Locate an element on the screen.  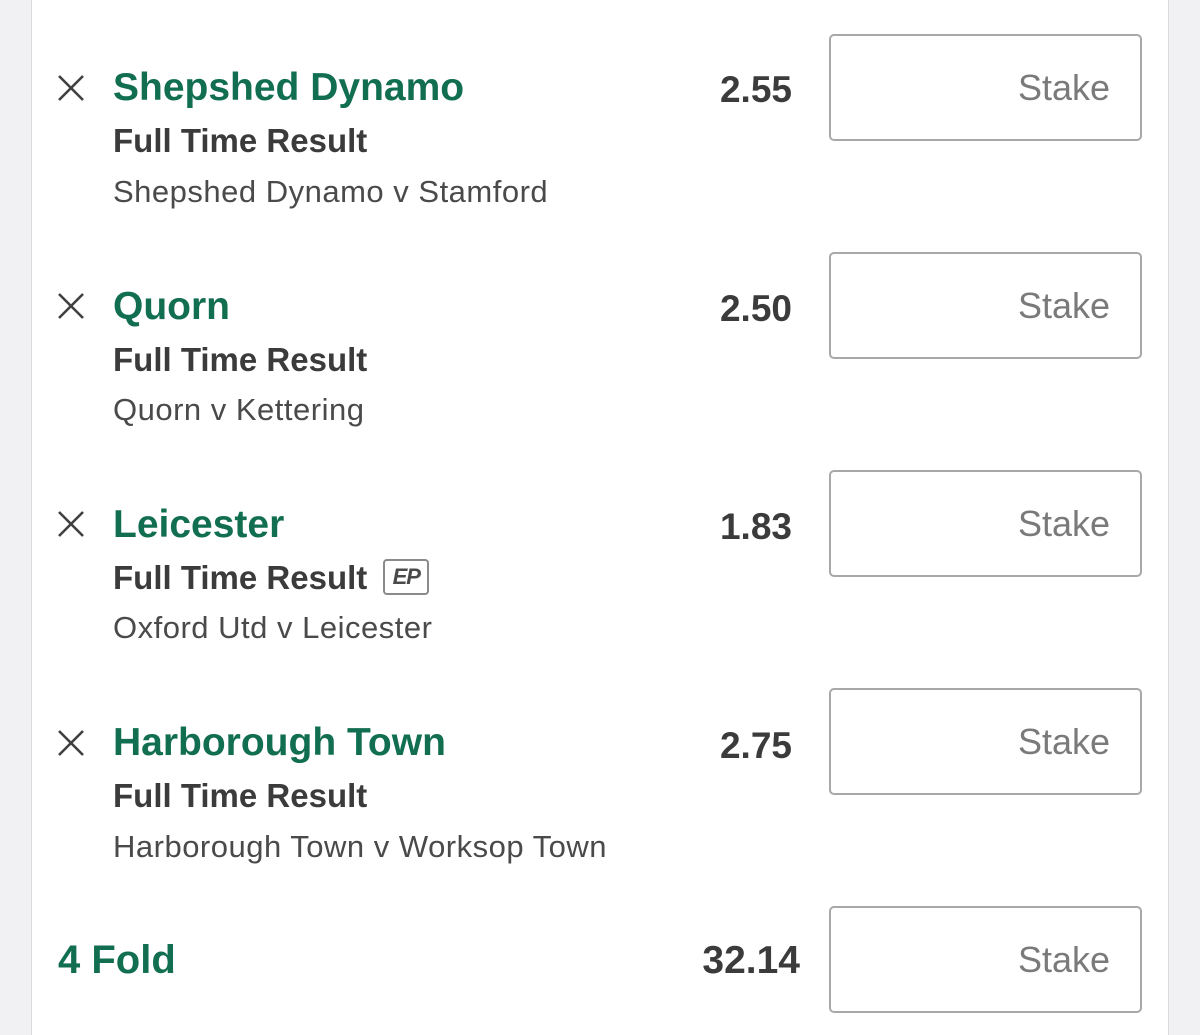
multiple-stake-input is located at coordinates (985, 959).